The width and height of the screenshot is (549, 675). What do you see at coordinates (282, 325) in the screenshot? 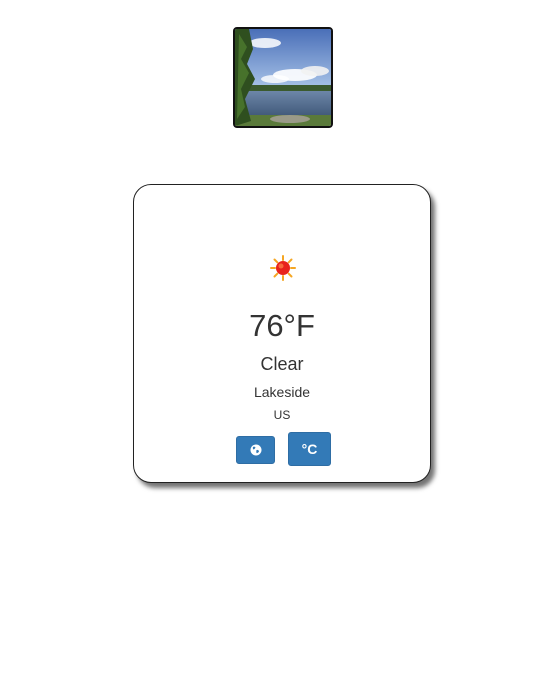
I see `temperature: 76°F` at bounding box center [282, 325].